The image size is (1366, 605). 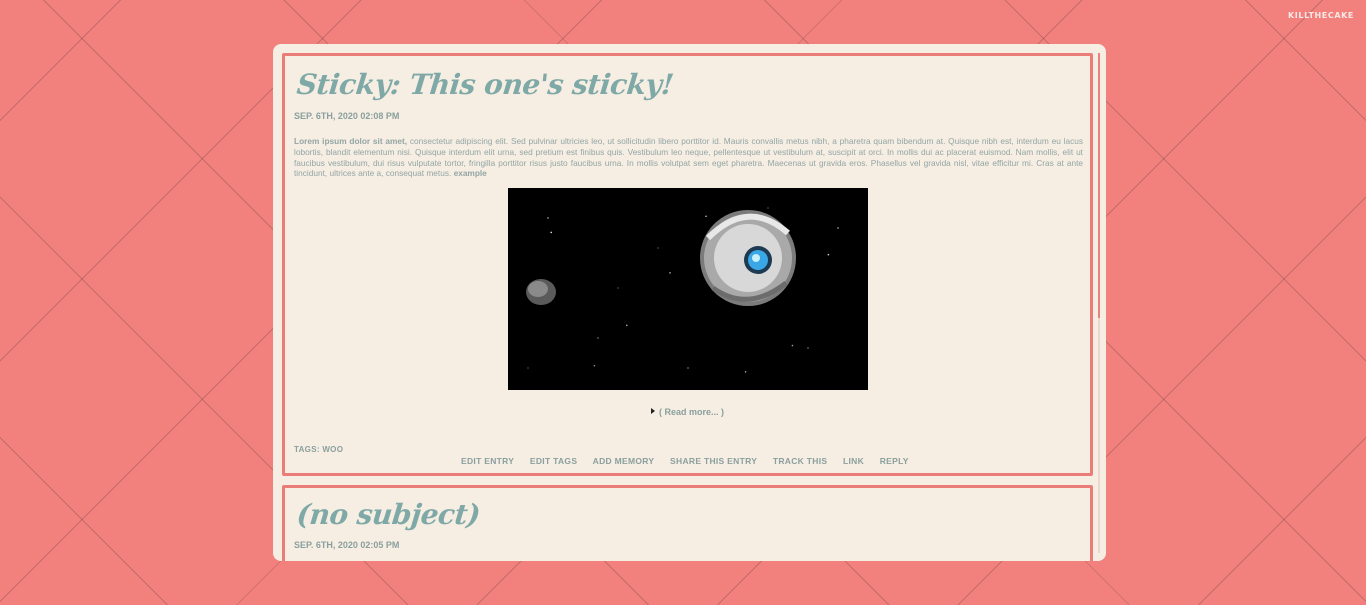 What do you see at coordinates (894, 461) in the screenshot?
I see `reply-button: REPLY` at bounding box center [894, 461].